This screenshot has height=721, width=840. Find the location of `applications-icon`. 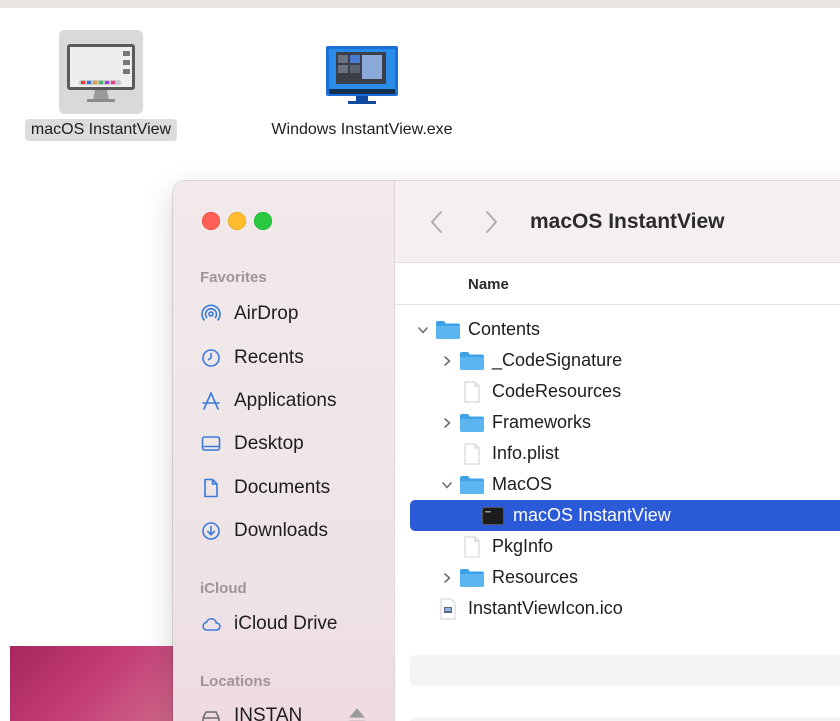

applications-icon is located at coordinates (211, 401).